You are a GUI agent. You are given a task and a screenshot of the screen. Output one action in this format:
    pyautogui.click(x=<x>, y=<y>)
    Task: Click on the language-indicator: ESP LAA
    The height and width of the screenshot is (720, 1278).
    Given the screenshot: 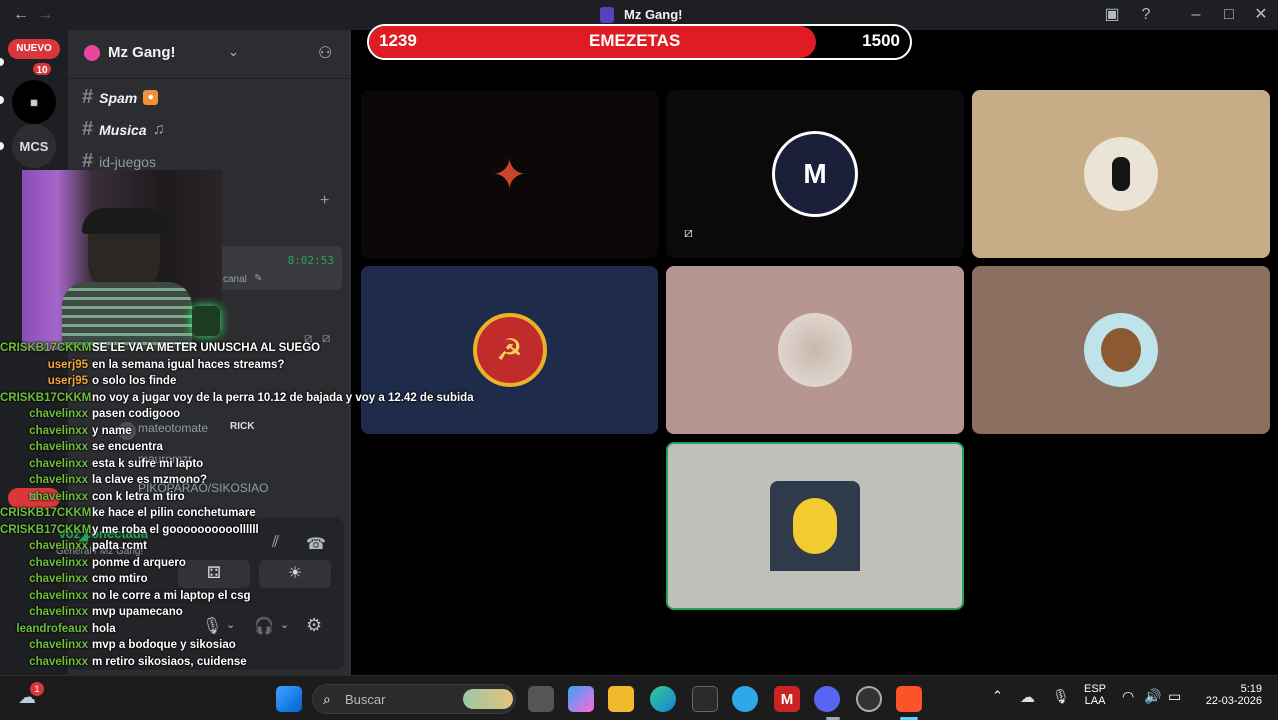 What is the action you would take?
    pyautogui.click(x=1095, y=695)
    